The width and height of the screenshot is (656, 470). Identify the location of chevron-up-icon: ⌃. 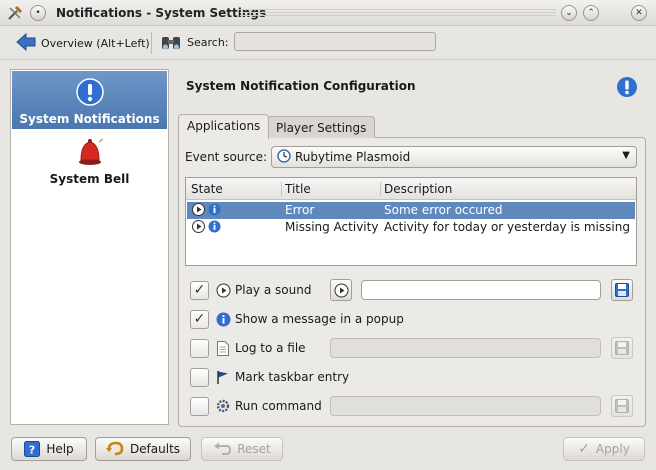
(591, 13).